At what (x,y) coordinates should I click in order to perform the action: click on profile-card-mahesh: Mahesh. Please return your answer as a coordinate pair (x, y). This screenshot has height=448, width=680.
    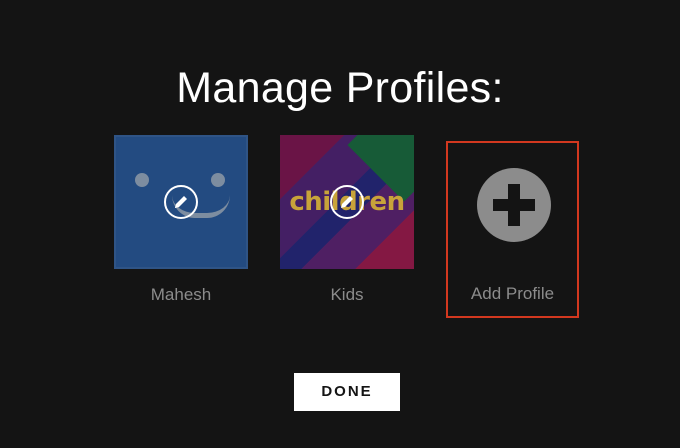
    Looking at the image, I should click on (181, 220).